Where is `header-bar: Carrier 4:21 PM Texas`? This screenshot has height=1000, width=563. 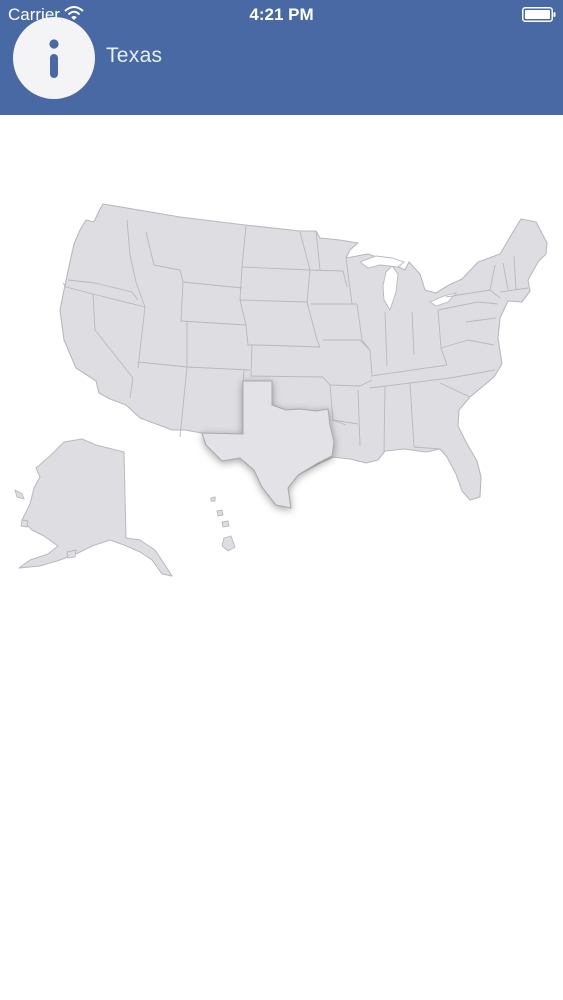
header-bar: Carrier 4:21 PM Texas is located at coordinates (281, 57).